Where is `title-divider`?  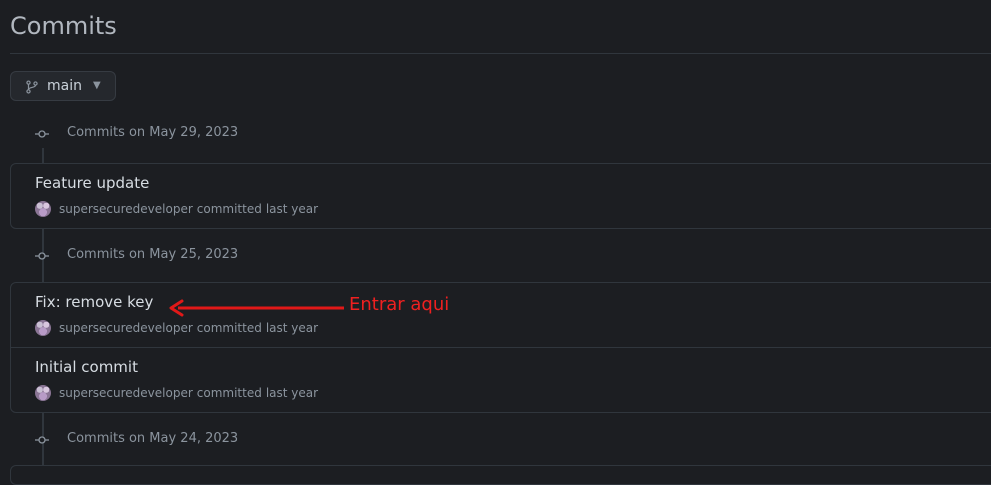
title-divider is located at coordinates (500, 53).